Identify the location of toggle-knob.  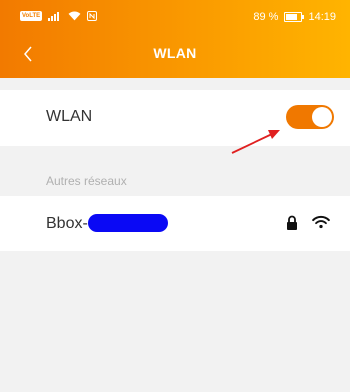
(322, 117).